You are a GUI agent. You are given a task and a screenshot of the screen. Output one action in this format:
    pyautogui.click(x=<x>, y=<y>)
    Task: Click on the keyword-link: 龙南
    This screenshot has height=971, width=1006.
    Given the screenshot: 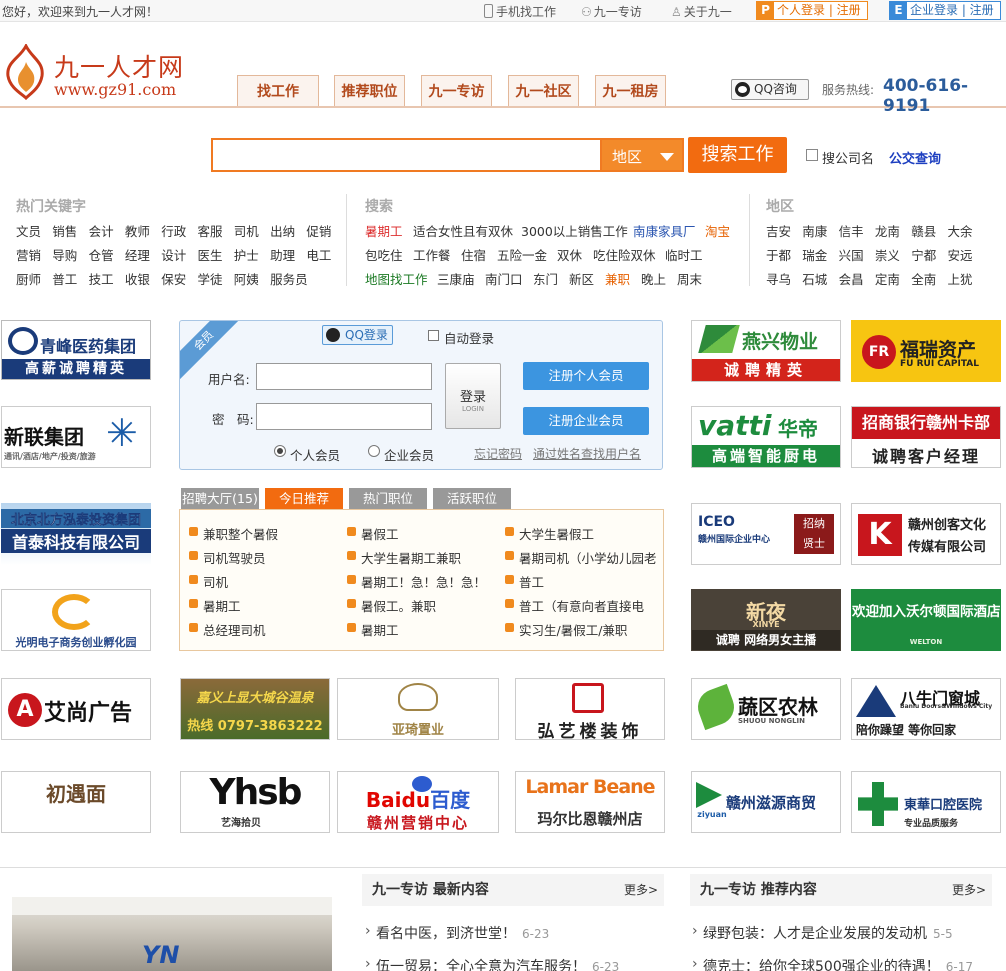 What is the action you would take?
    pyautogui.click(x=887, y=230)
    